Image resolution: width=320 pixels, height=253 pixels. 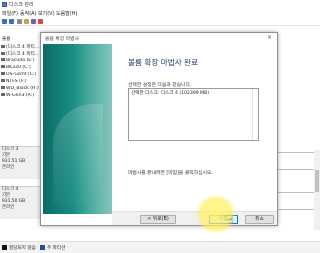 What do you see at coordinates (21, 5) in the screenshot?
I see `window-title: 디스크 관리` at bounding box center [21, 5].